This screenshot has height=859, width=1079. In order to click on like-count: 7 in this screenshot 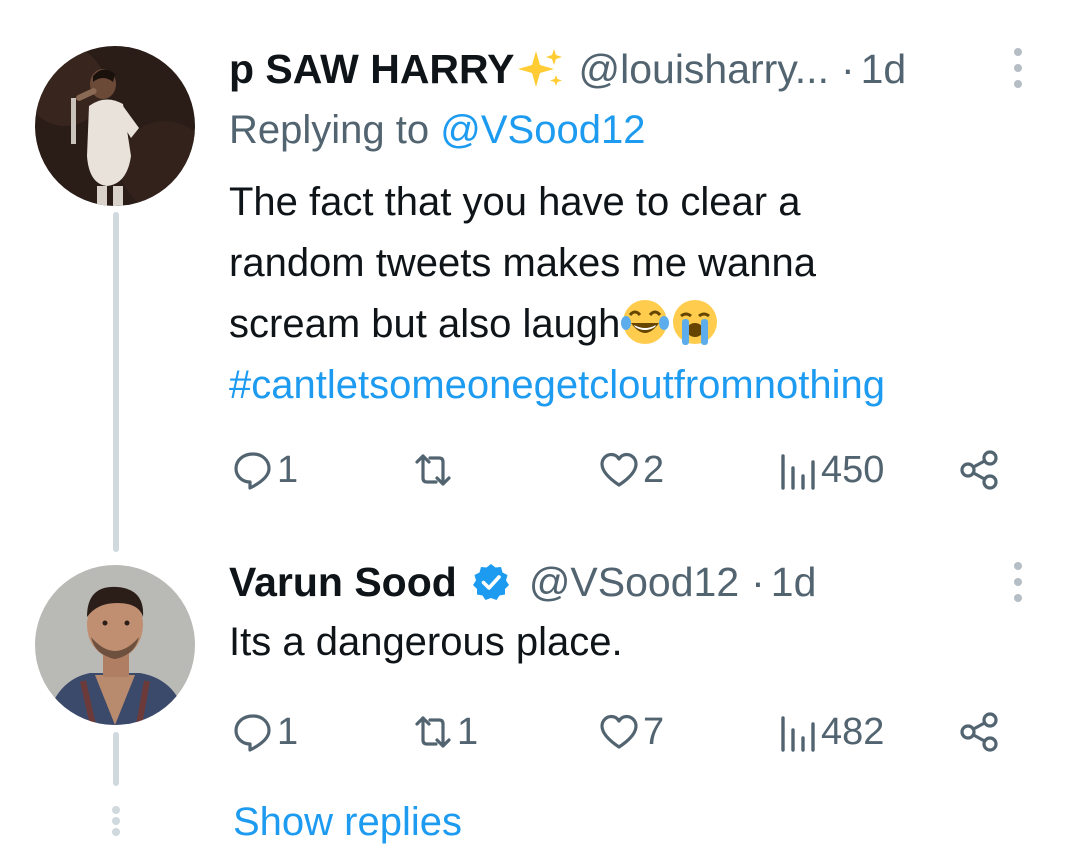, I will do `click(654, 731)`.